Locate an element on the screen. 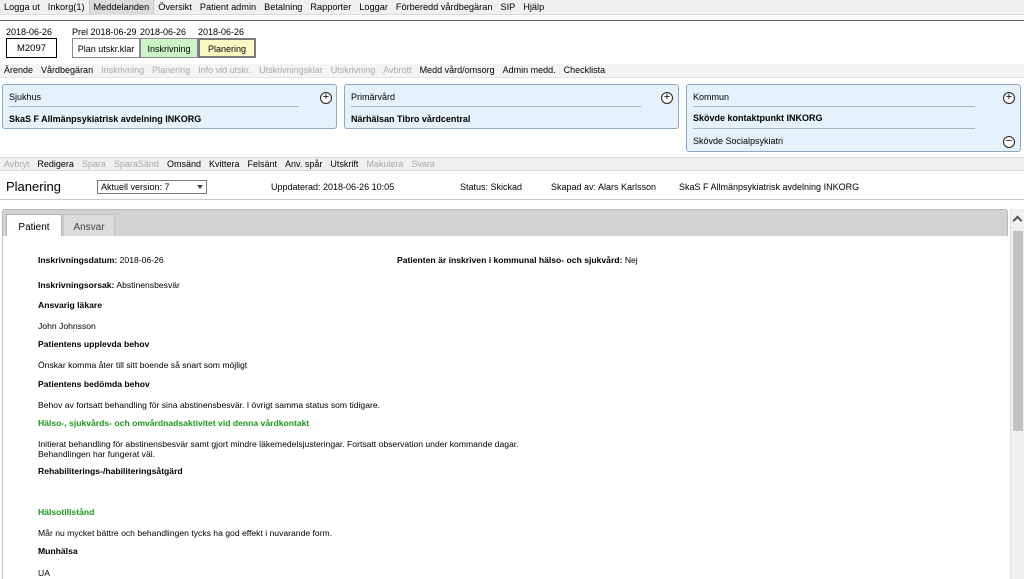 This screenshot has height=579, width=1024. panel-sjukhus-title: Sjukhus is located at coordinates (25, 97).